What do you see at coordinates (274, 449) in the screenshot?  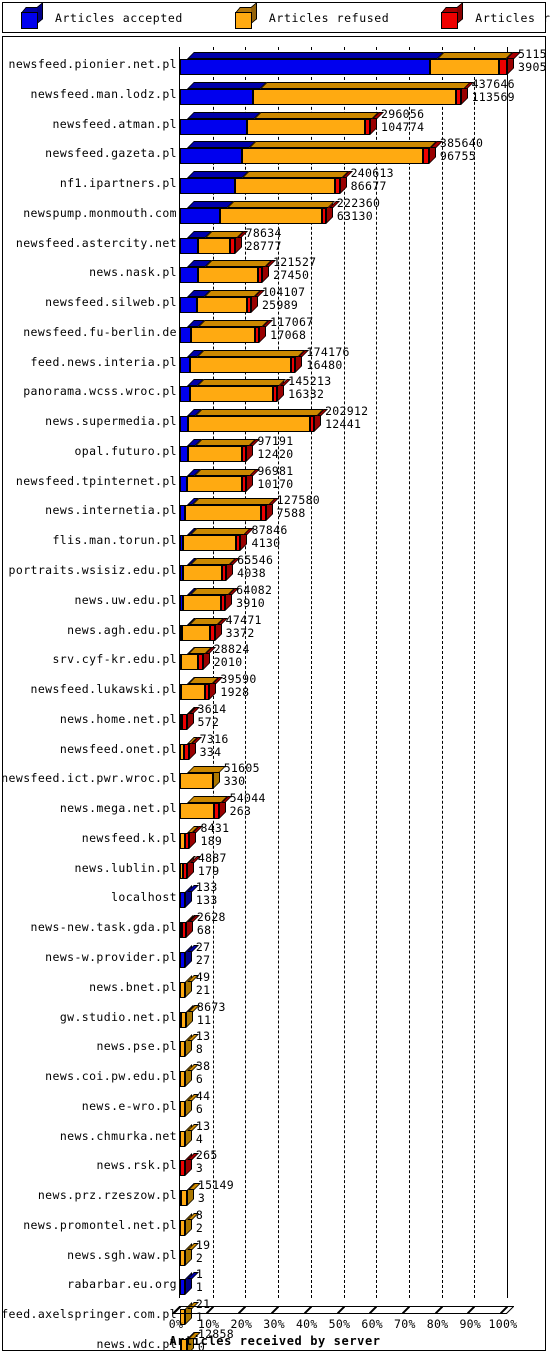 I see `bar-row: opal.futuro.pl 97191 12420` at bounding box center [274, 449].